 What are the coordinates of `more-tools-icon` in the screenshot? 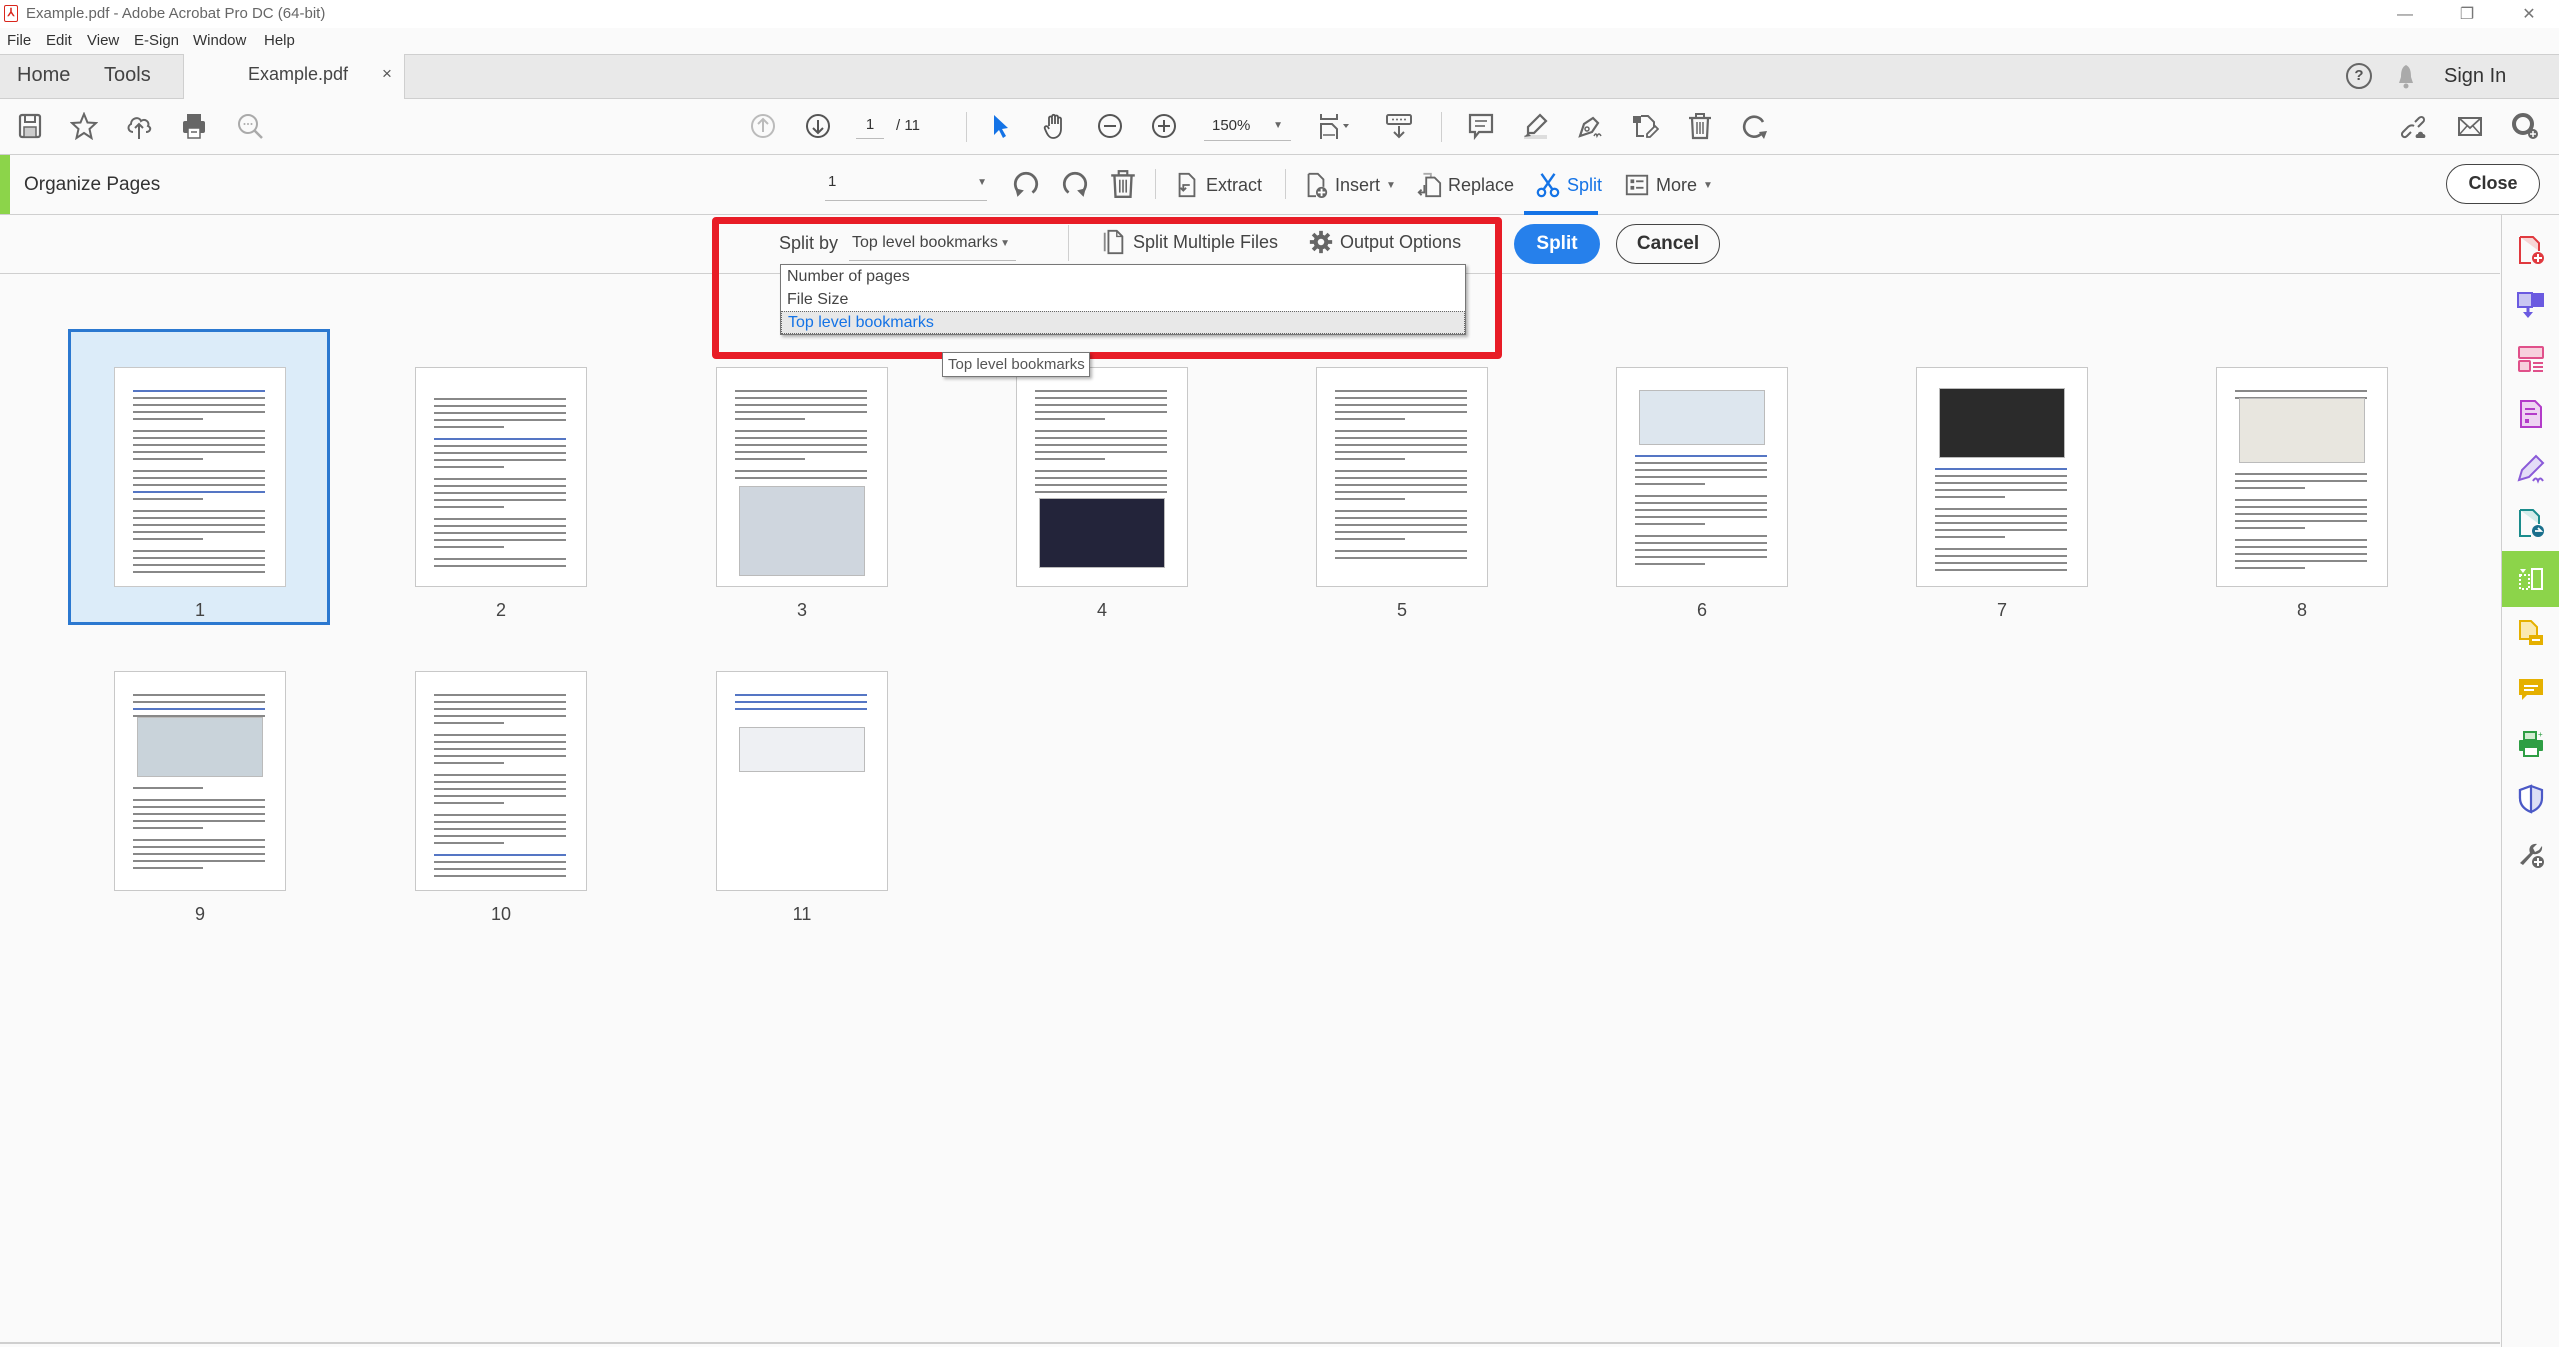 It's located at (2530, 854).